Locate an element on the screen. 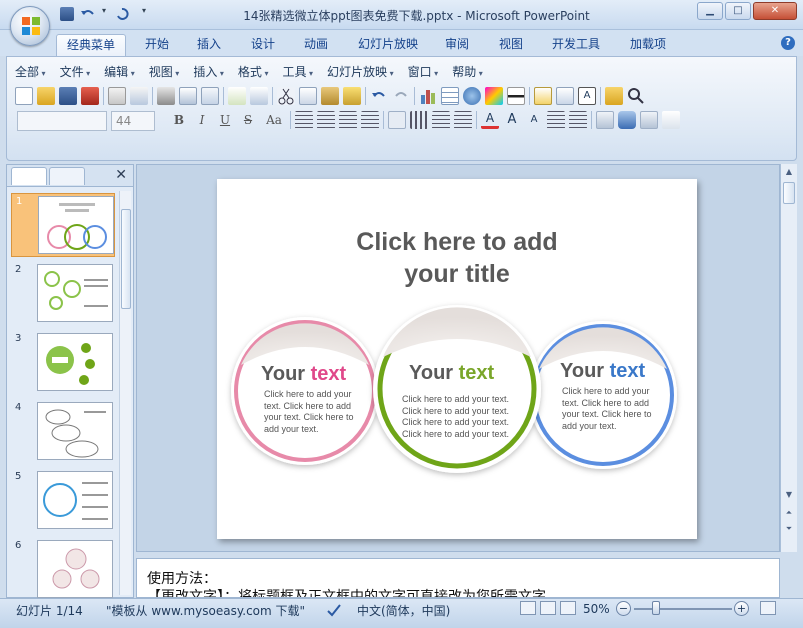  slide-thumbnail: 1 is located at coordinates (63, 225).